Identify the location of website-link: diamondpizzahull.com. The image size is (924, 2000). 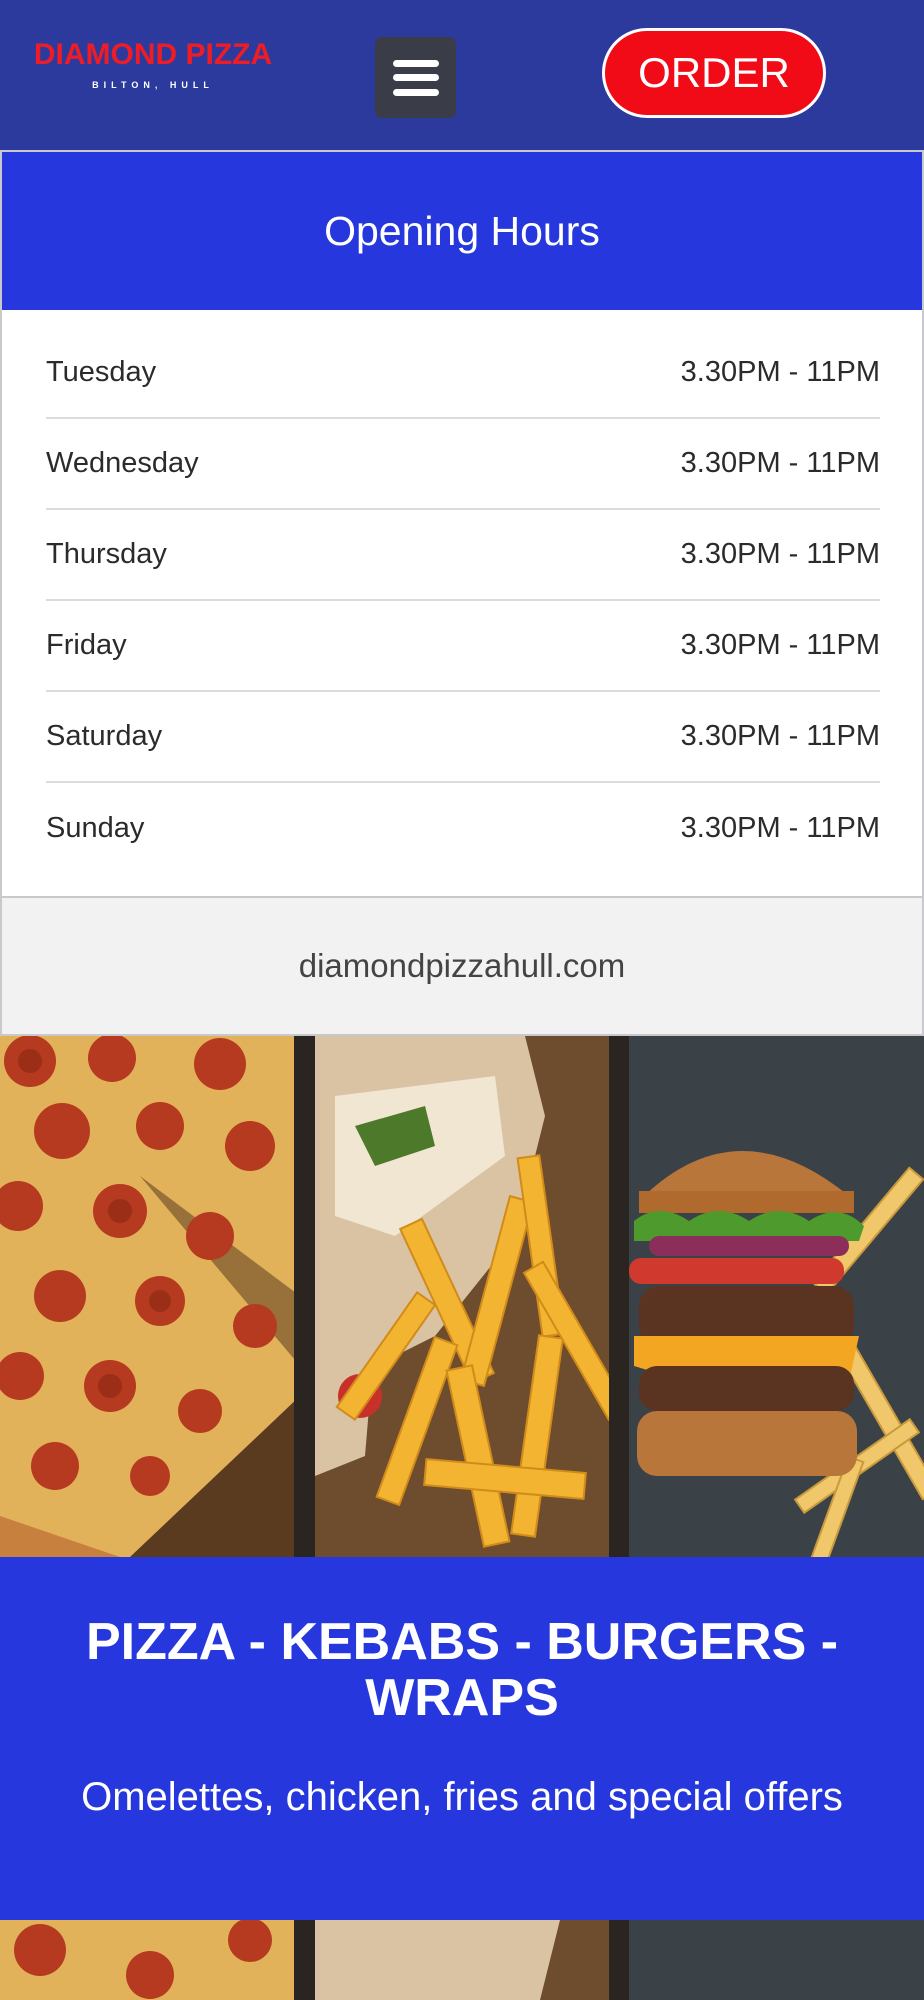
(462, 965).